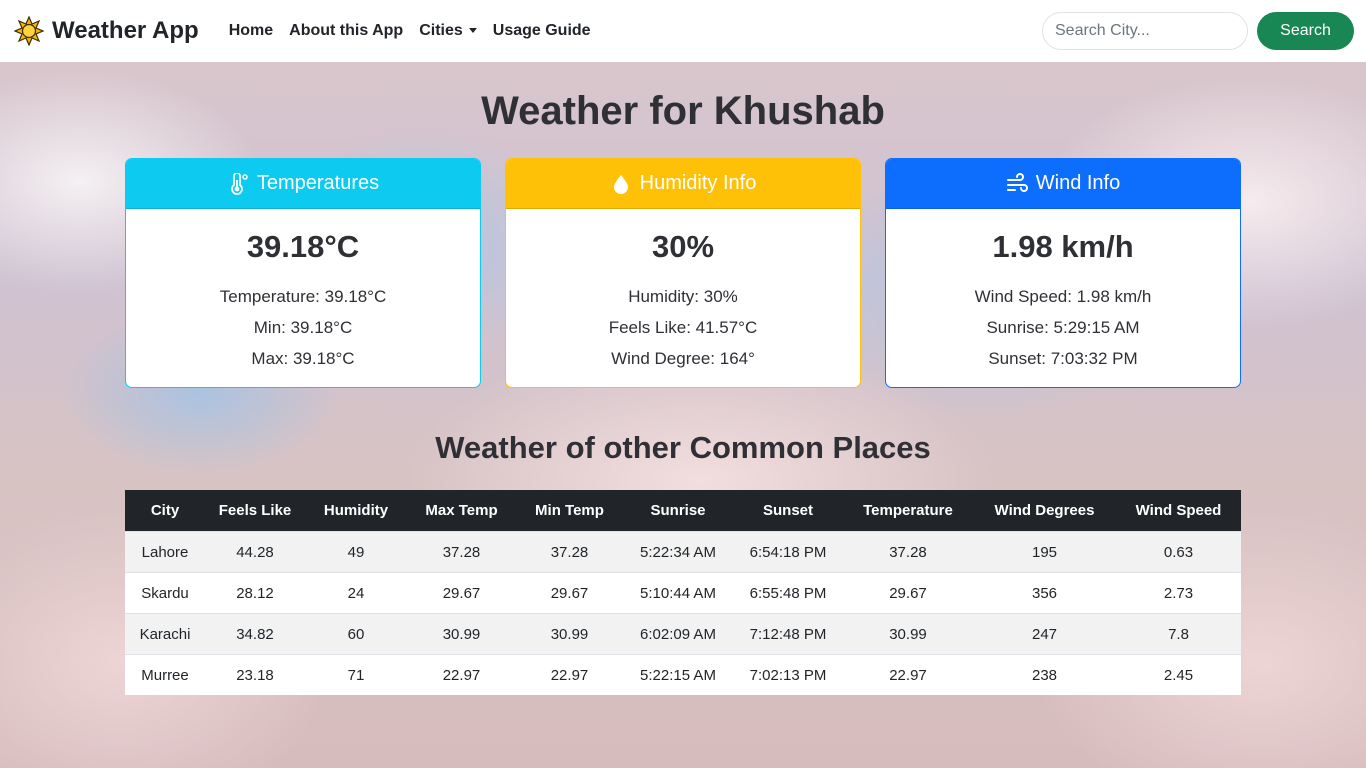 Image resolution: width=1366 pixels, height=768 pixels. I want to click on wind-card-header: Wind Info, so click(1063, 184).